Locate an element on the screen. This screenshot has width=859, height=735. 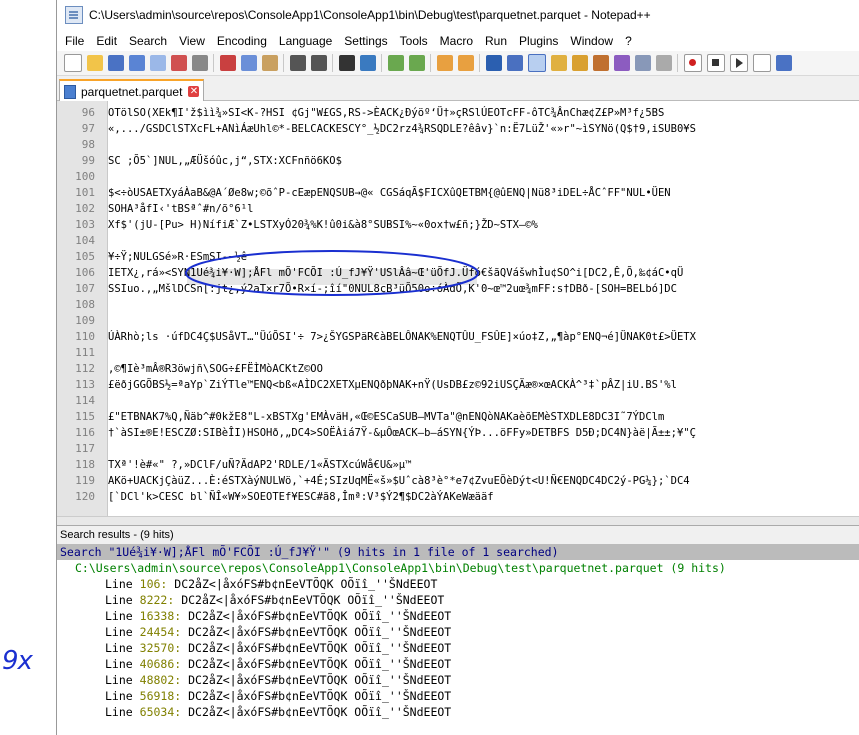
editor-line: 112 ,©¶Iè³mÂ®R3öwjñ\SOG÷£FËÌMòACKtZ©OO is located at coordinates (458, 369).